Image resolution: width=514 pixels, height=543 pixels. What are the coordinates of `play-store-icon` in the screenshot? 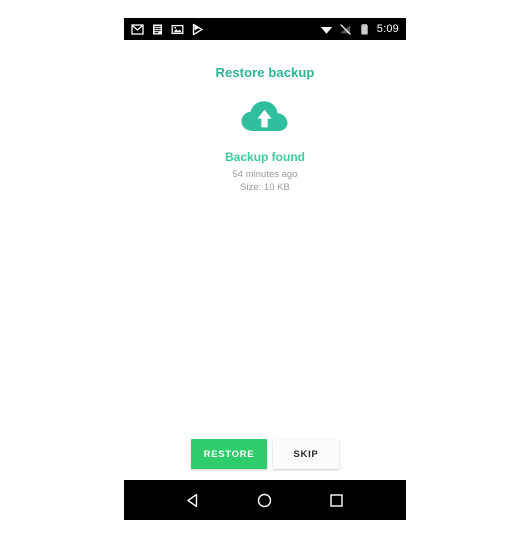 It's located at (197, 29).